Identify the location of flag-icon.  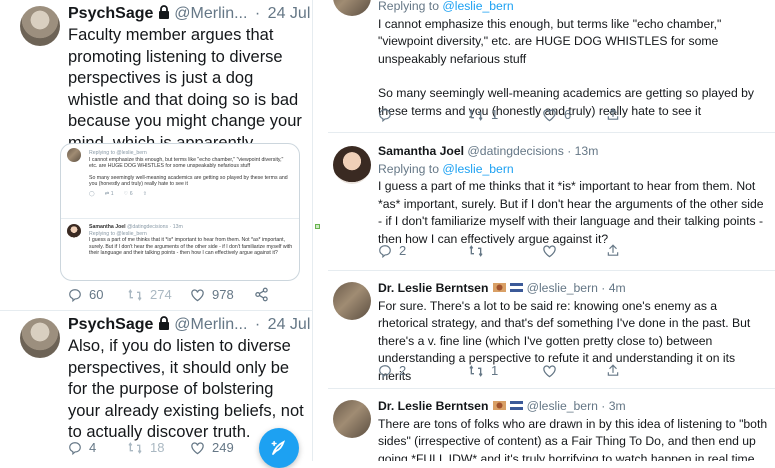
(517, 287).